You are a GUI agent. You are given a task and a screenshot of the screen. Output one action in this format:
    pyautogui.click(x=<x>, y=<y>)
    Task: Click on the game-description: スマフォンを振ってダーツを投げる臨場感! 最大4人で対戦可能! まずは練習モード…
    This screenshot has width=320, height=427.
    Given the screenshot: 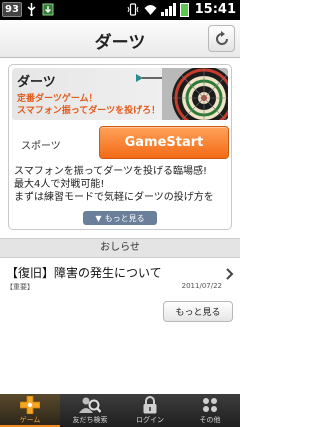 What is the action you would take?
    pyautogui.click(x=121, y=184)
    